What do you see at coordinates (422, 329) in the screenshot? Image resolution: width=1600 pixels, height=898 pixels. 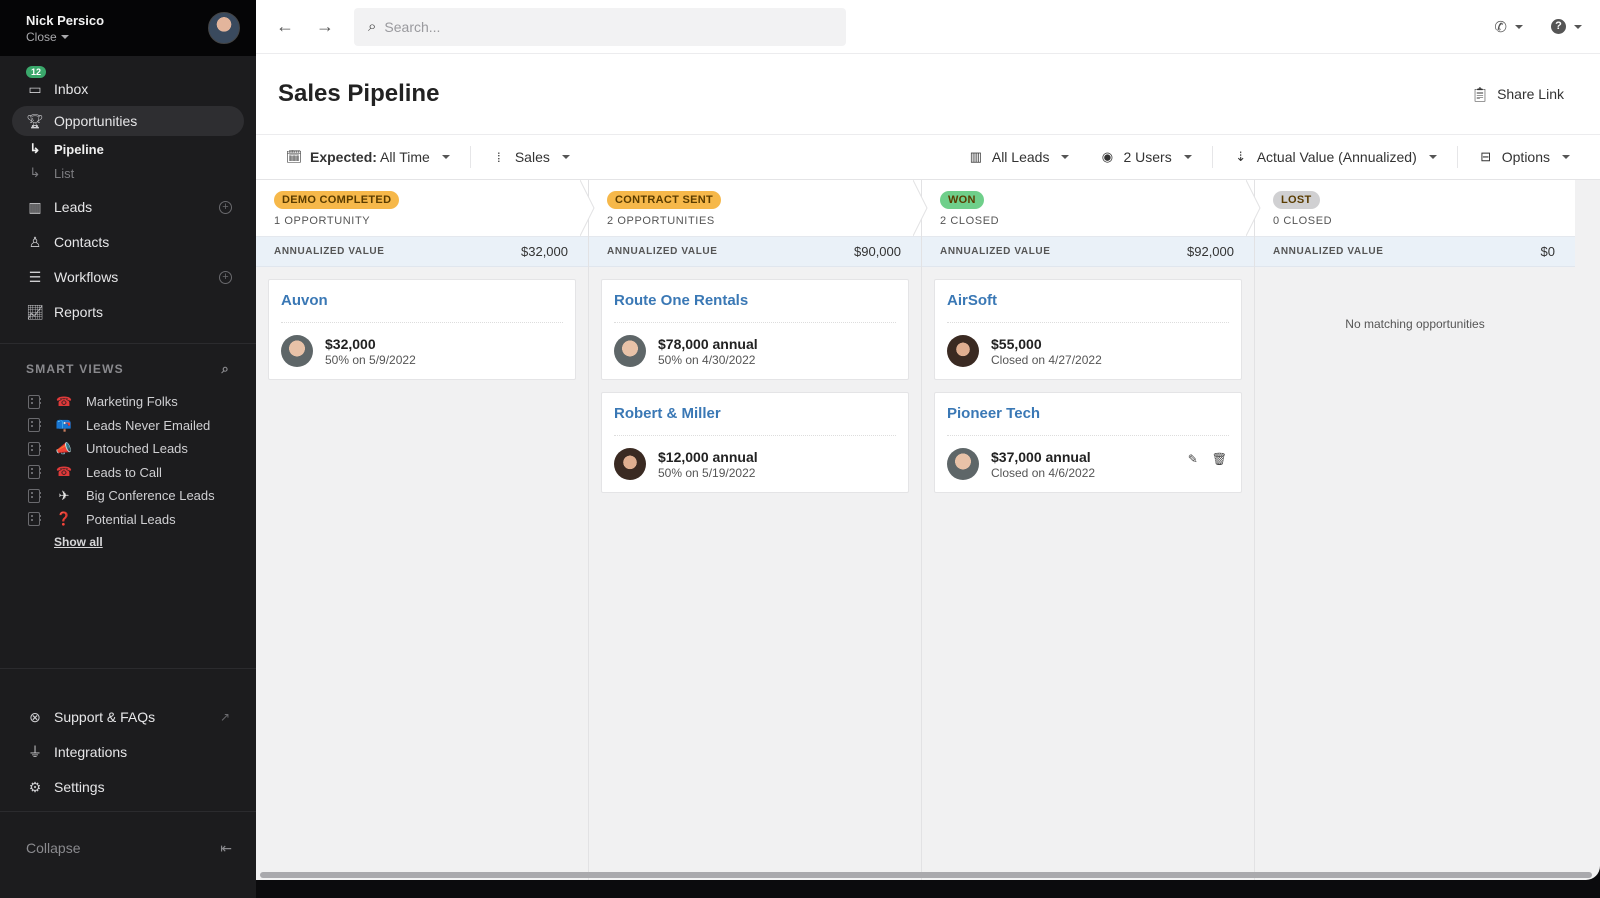 I see `opportunity-card: Auvon $32,000 50% on 5/9/2022` at bounding box center [422, 329].